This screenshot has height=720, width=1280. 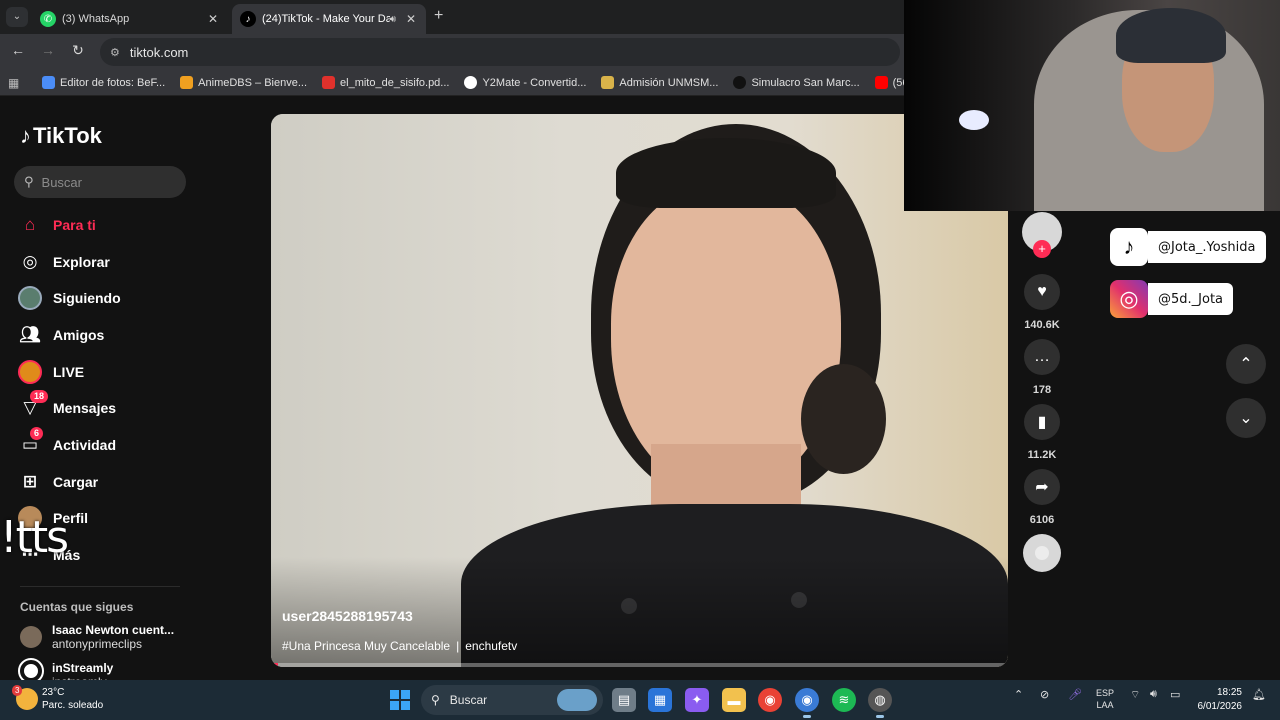 What do you see at coordinates (577, 700) in the screenshot?
I see `search-highlight-illustration` at bounding box center [577, 700].